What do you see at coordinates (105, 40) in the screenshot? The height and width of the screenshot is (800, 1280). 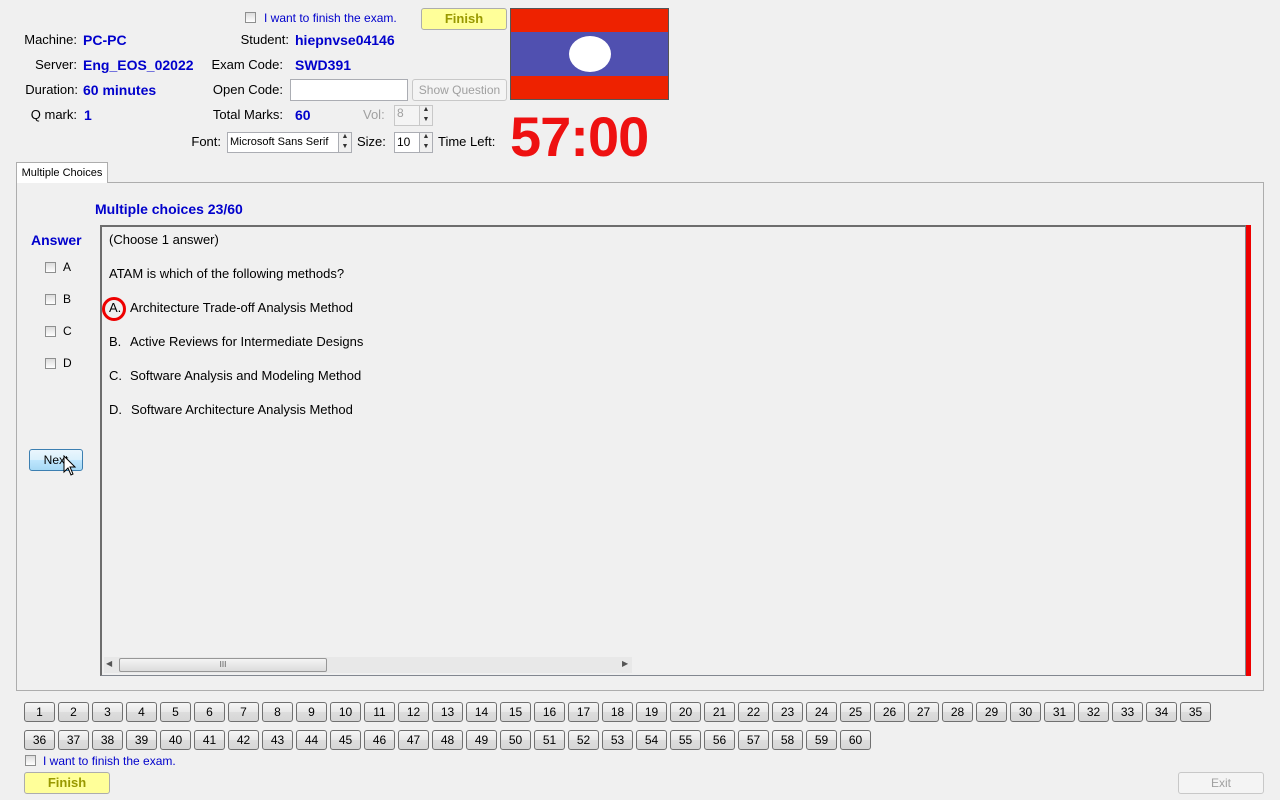 I see `machine-value: PC-PC` at bounding box center [105, 40].